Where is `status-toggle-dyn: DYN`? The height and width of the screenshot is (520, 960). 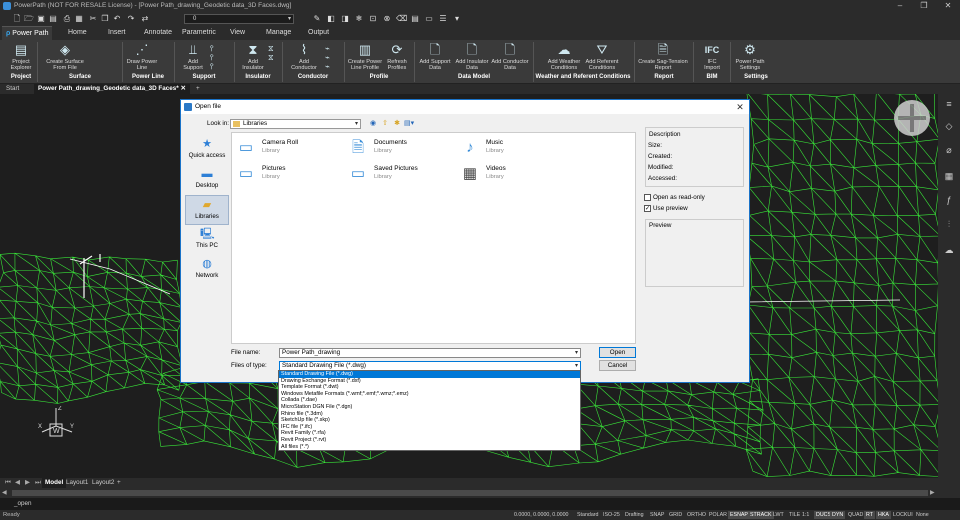
status-toggle-dyn: DYN is located at coordinates (838, 515).